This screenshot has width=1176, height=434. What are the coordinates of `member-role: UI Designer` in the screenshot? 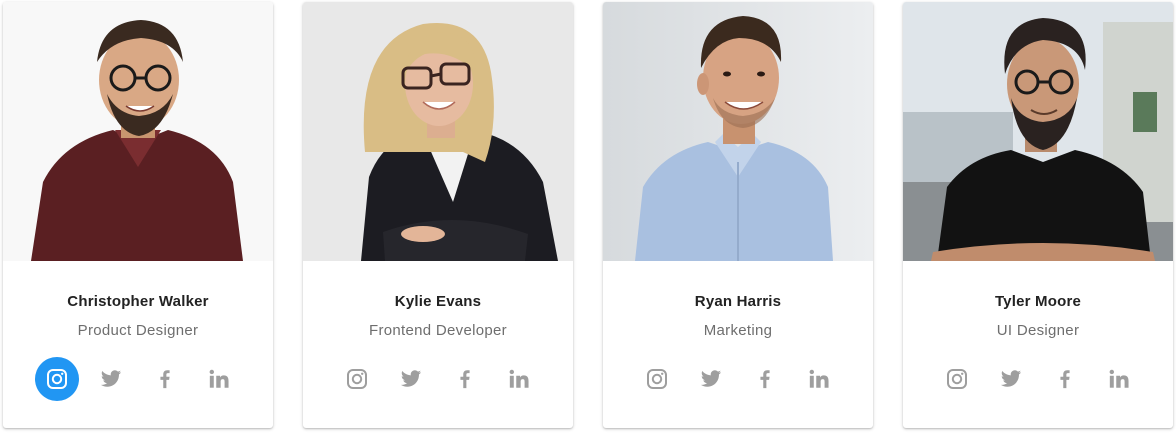 It's located at (1038, 330).